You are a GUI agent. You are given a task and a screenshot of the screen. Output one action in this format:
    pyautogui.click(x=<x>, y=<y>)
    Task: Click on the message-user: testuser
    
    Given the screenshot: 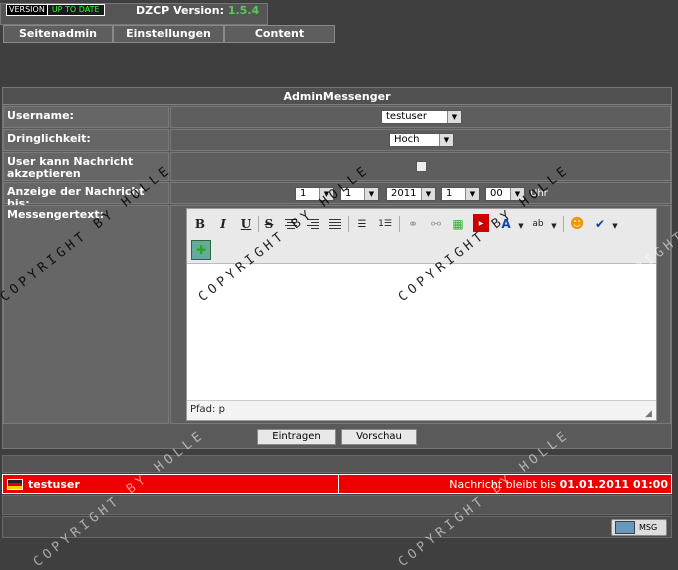 What is the action you would take?
    pyautogui.click(x=54, y=484)
    